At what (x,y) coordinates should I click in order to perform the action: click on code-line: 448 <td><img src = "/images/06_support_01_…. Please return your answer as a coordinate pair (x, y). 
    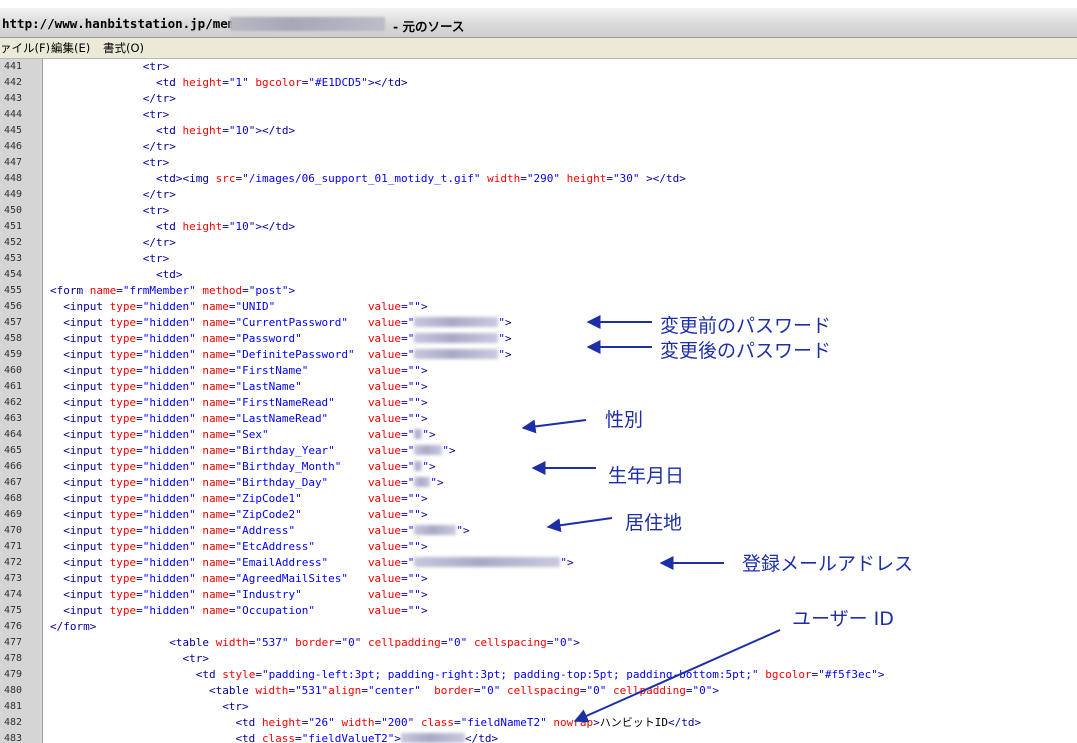
    Looking at the image, I should click on (538, 179).